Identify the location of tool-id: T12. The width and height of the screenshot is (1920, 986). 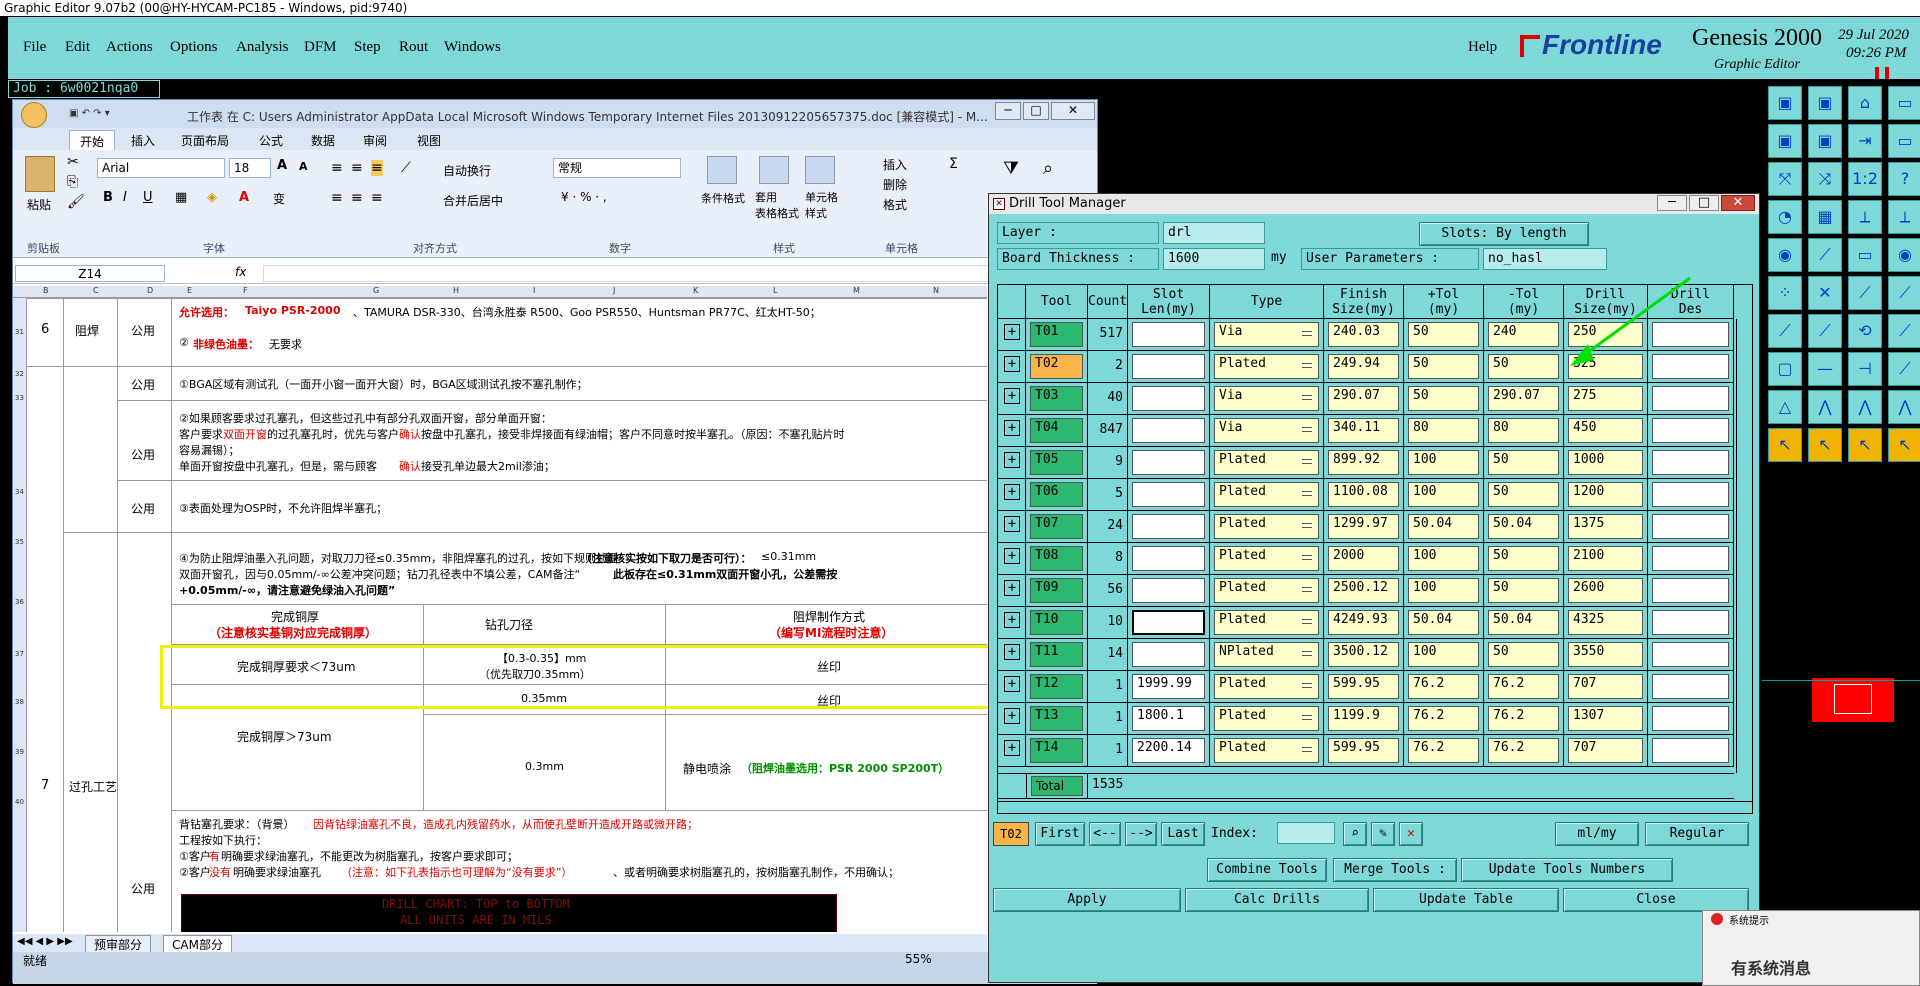
(1056, 686).